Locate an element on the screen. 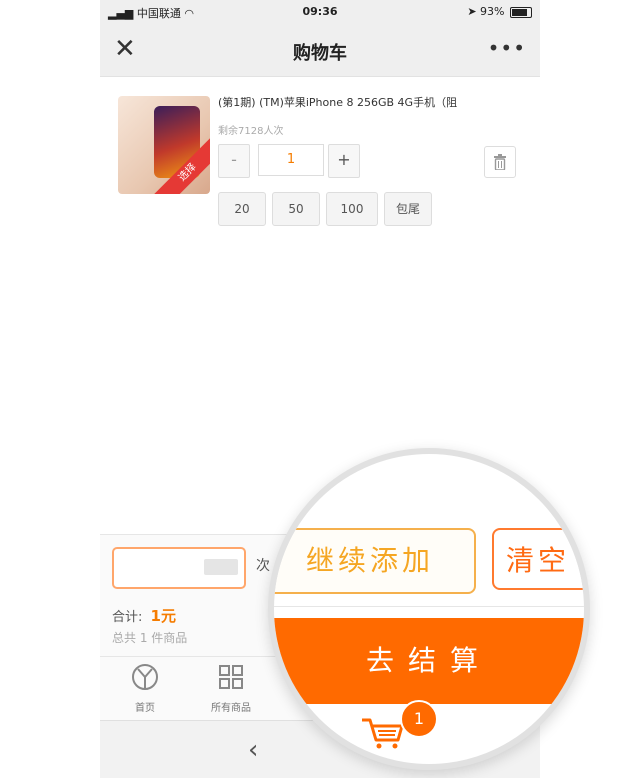 Image resolution: width=640 pixels, height=778 pixels. trash-icon is located at coordinates (500, 162).